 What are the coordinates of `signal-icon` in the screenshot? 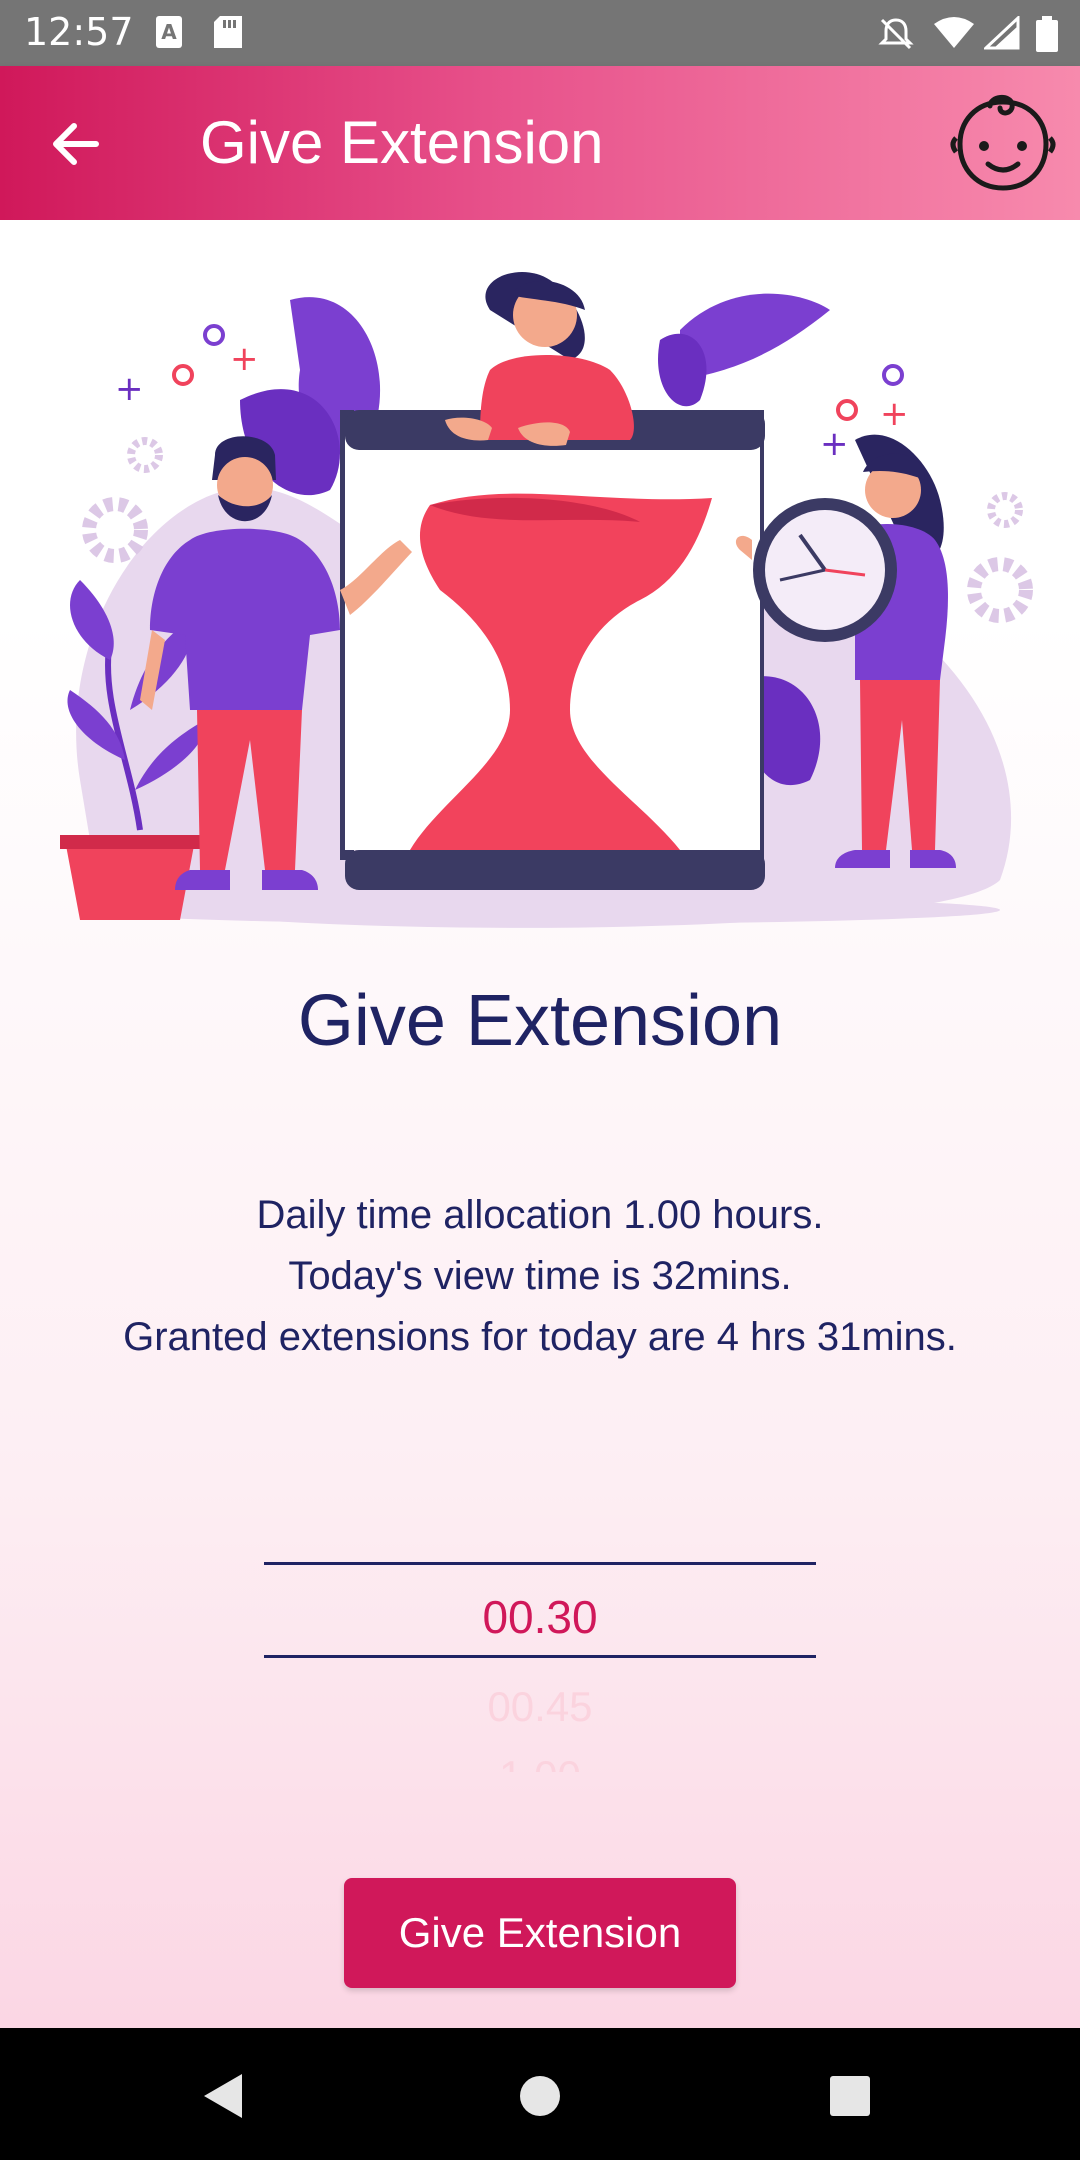 It's located at (1002, 33).